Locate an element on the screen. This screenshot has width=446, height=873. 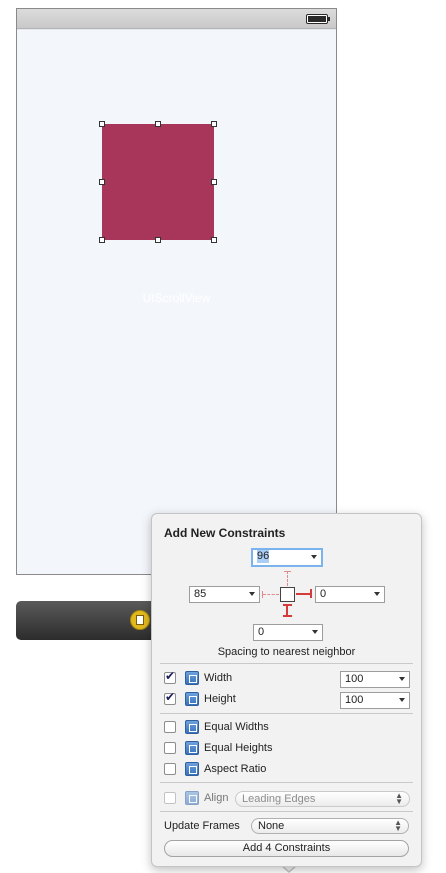
selected-view is located at coordinates (158, 182).